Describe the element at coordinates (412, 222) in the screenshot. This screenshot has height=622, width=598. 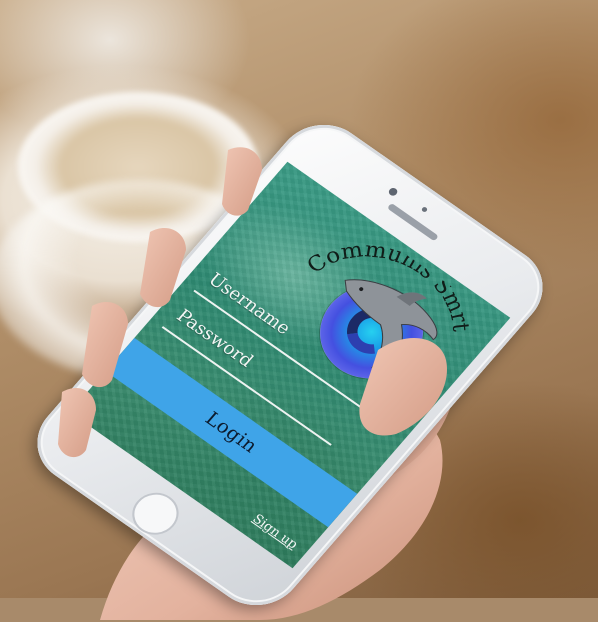
I see `earpiece-speaker` at that location.